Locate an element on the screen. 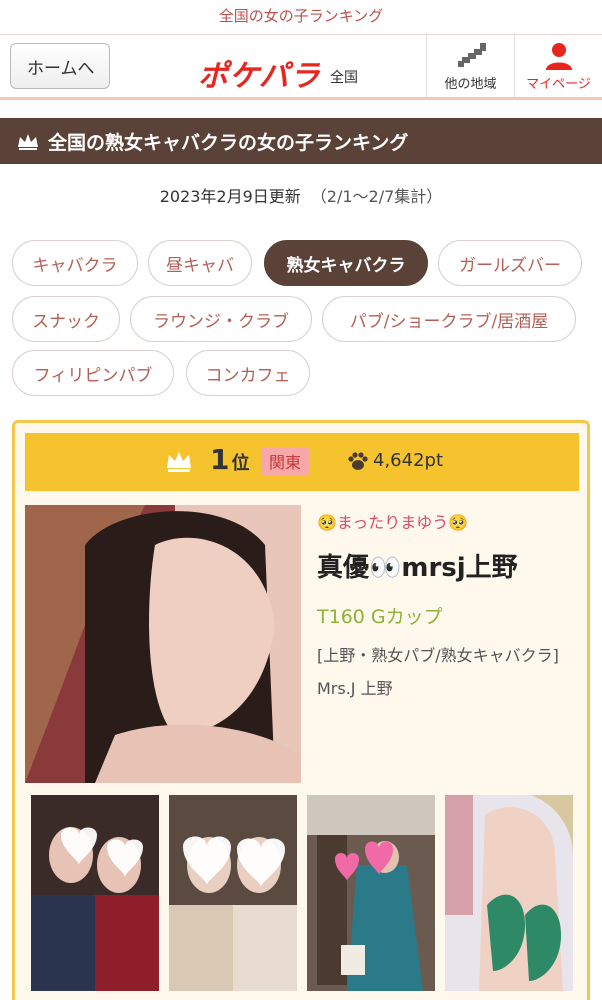 The height and width of the screenshot is (1000, 602). shop-name: Mrs.J 上野 is located at coordinates (452, 687).